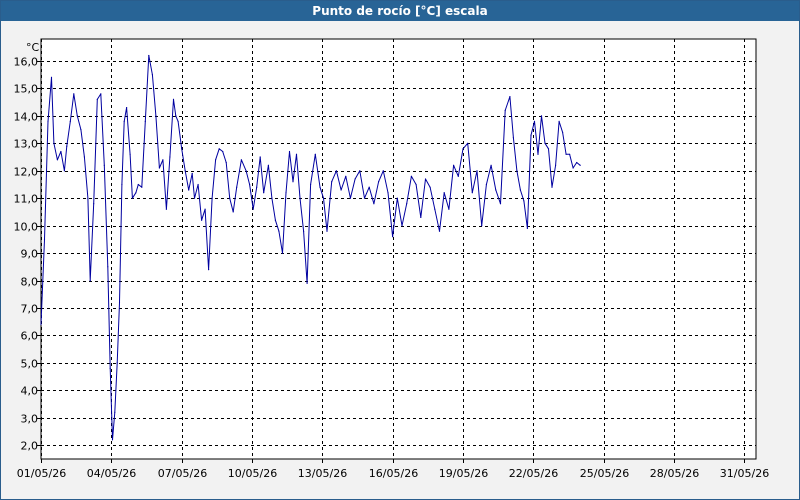 This screenshot has width=800, height=500. I want to click on y-tick-label: 14,0, so click(26, 117).